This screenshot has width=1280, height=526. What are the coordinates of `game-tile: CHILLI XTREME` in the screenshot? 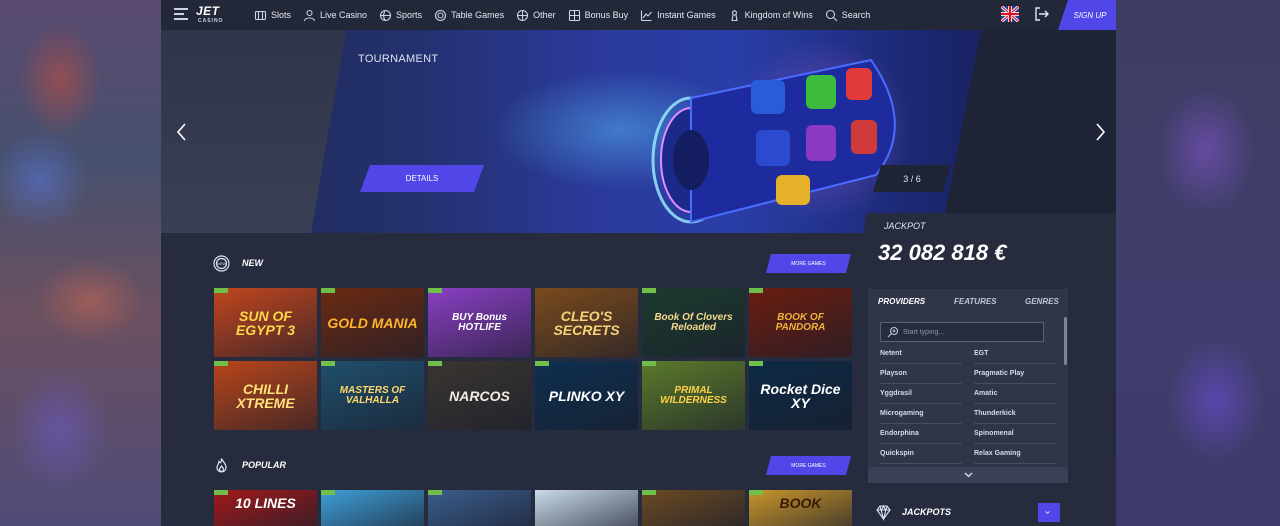 It's located at (265, 395).